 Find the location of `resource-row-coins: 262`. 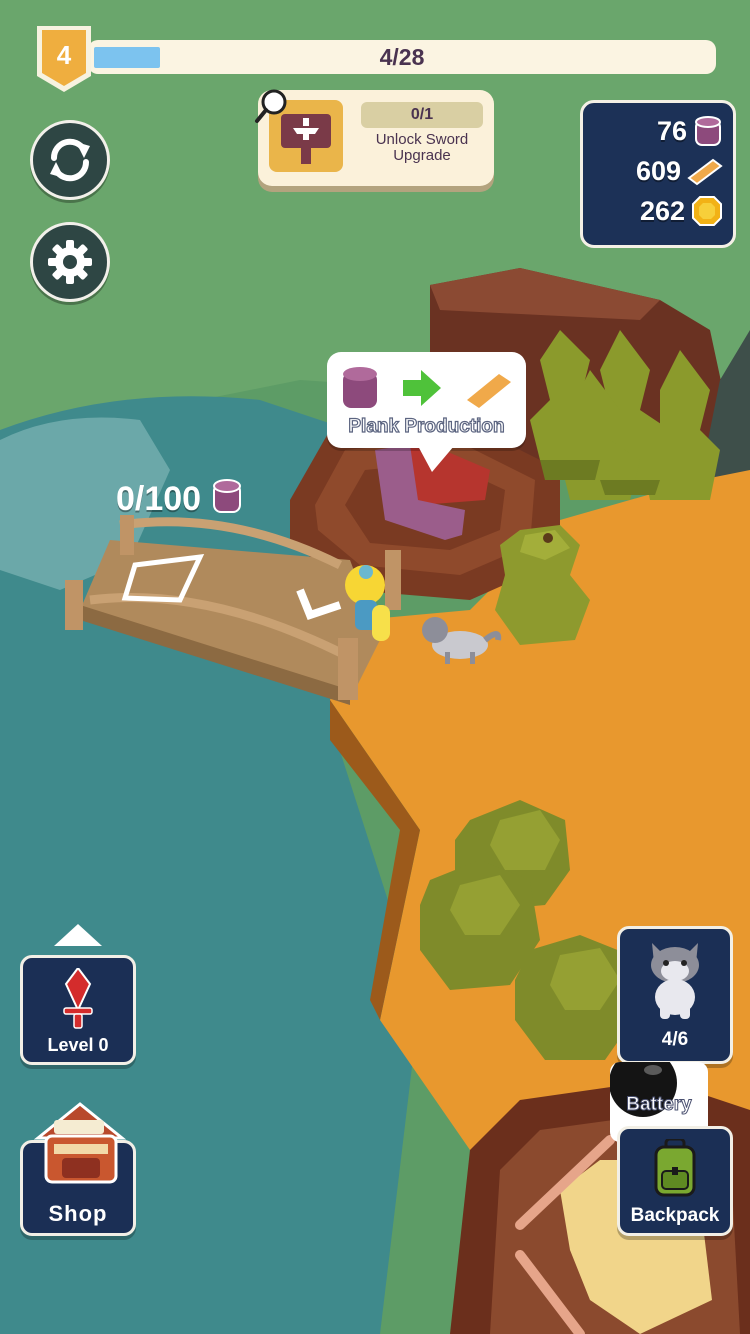

resource-row-coins: 262 is located at coordinates (681, 211).